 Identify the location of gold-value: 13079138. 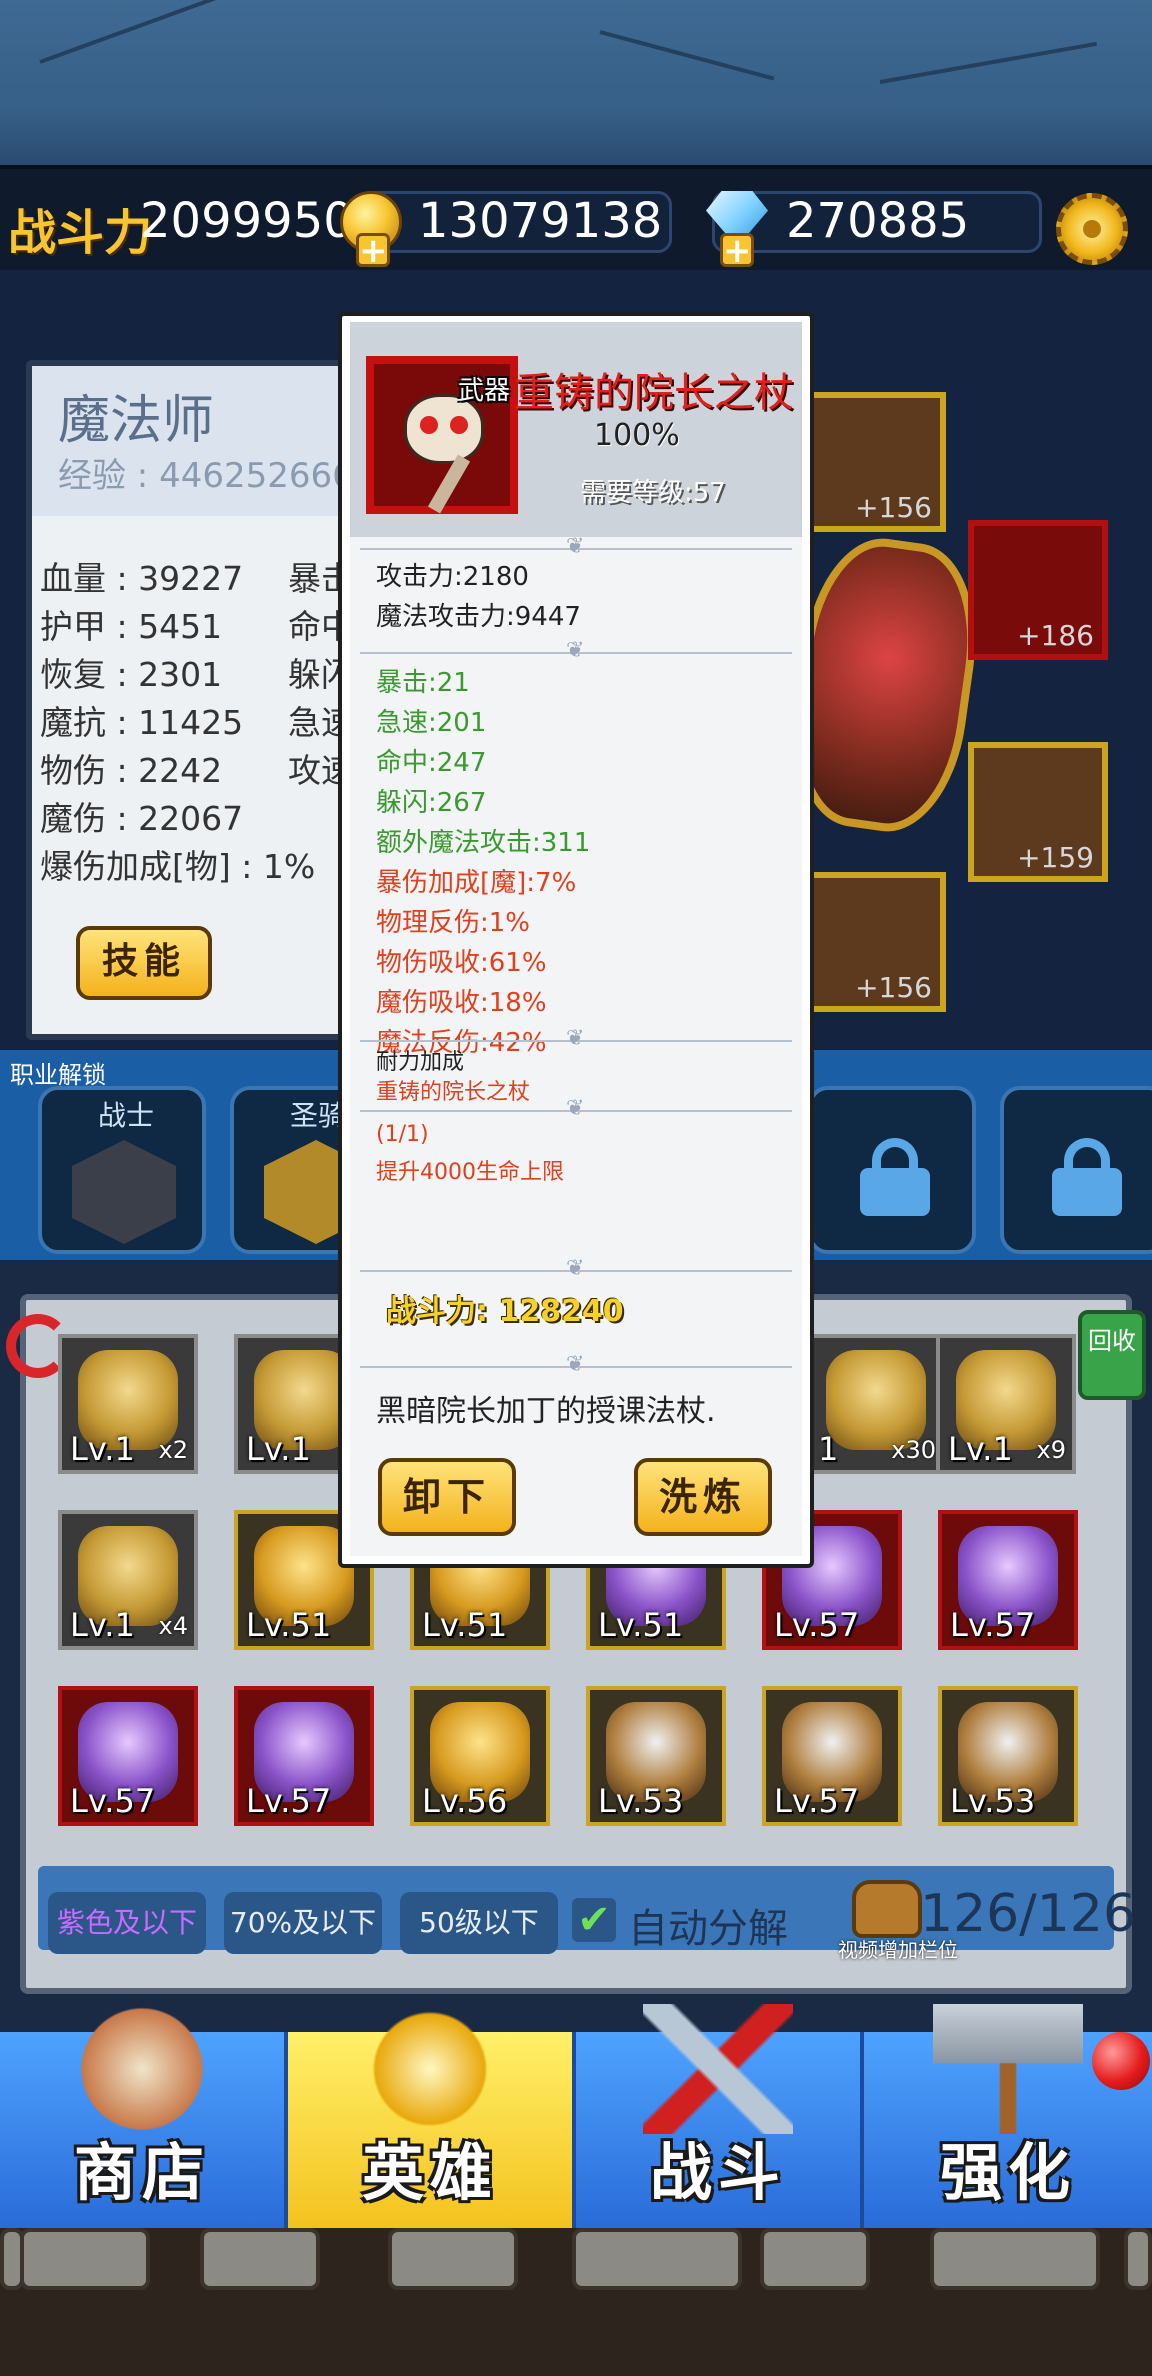
(540, 221).